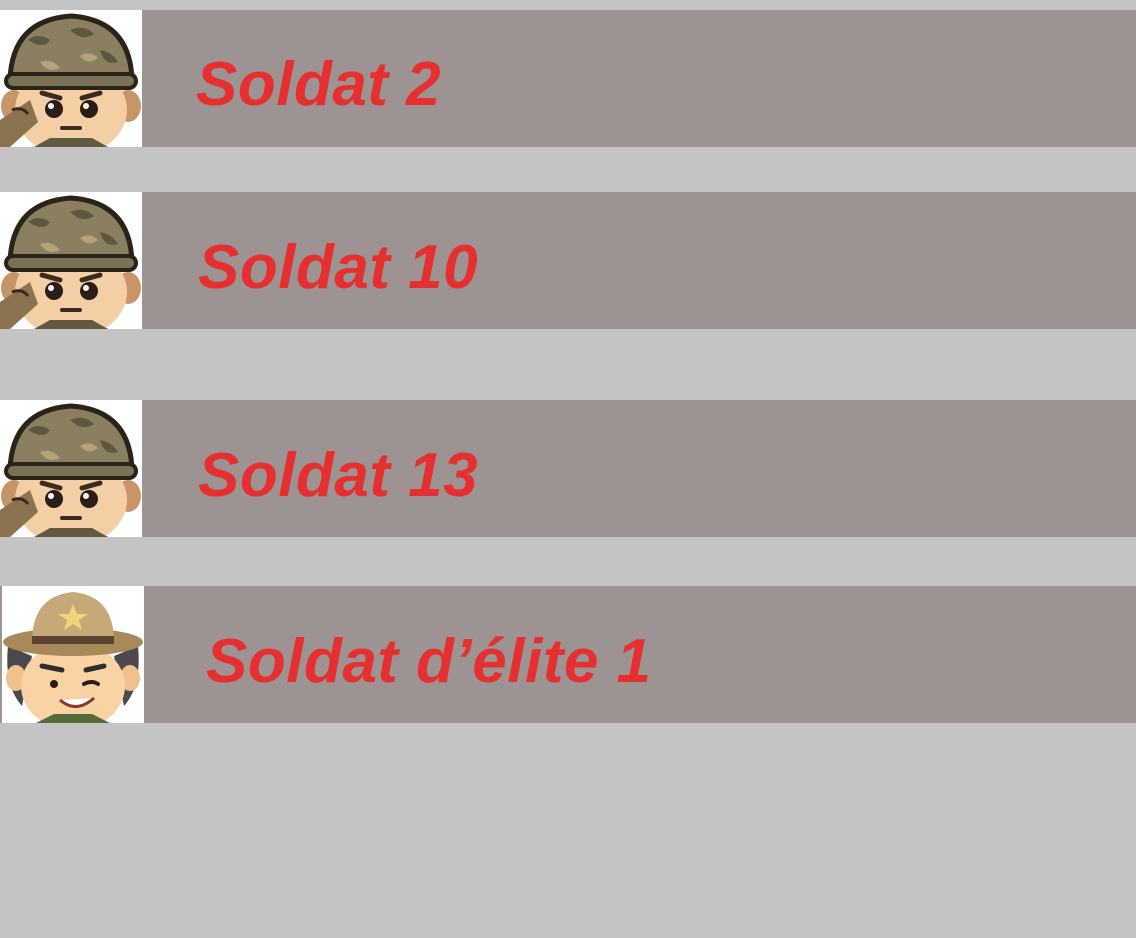  Describe the element at coordinates (338, 267) in the screenshot. I see `list-item-label: Soldat 10` at that location.